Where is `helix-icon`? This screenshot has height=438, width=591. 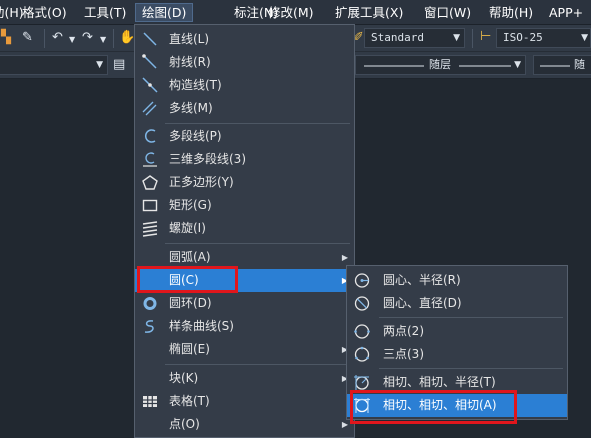
helix-icon is located at coordinates (150, 229).